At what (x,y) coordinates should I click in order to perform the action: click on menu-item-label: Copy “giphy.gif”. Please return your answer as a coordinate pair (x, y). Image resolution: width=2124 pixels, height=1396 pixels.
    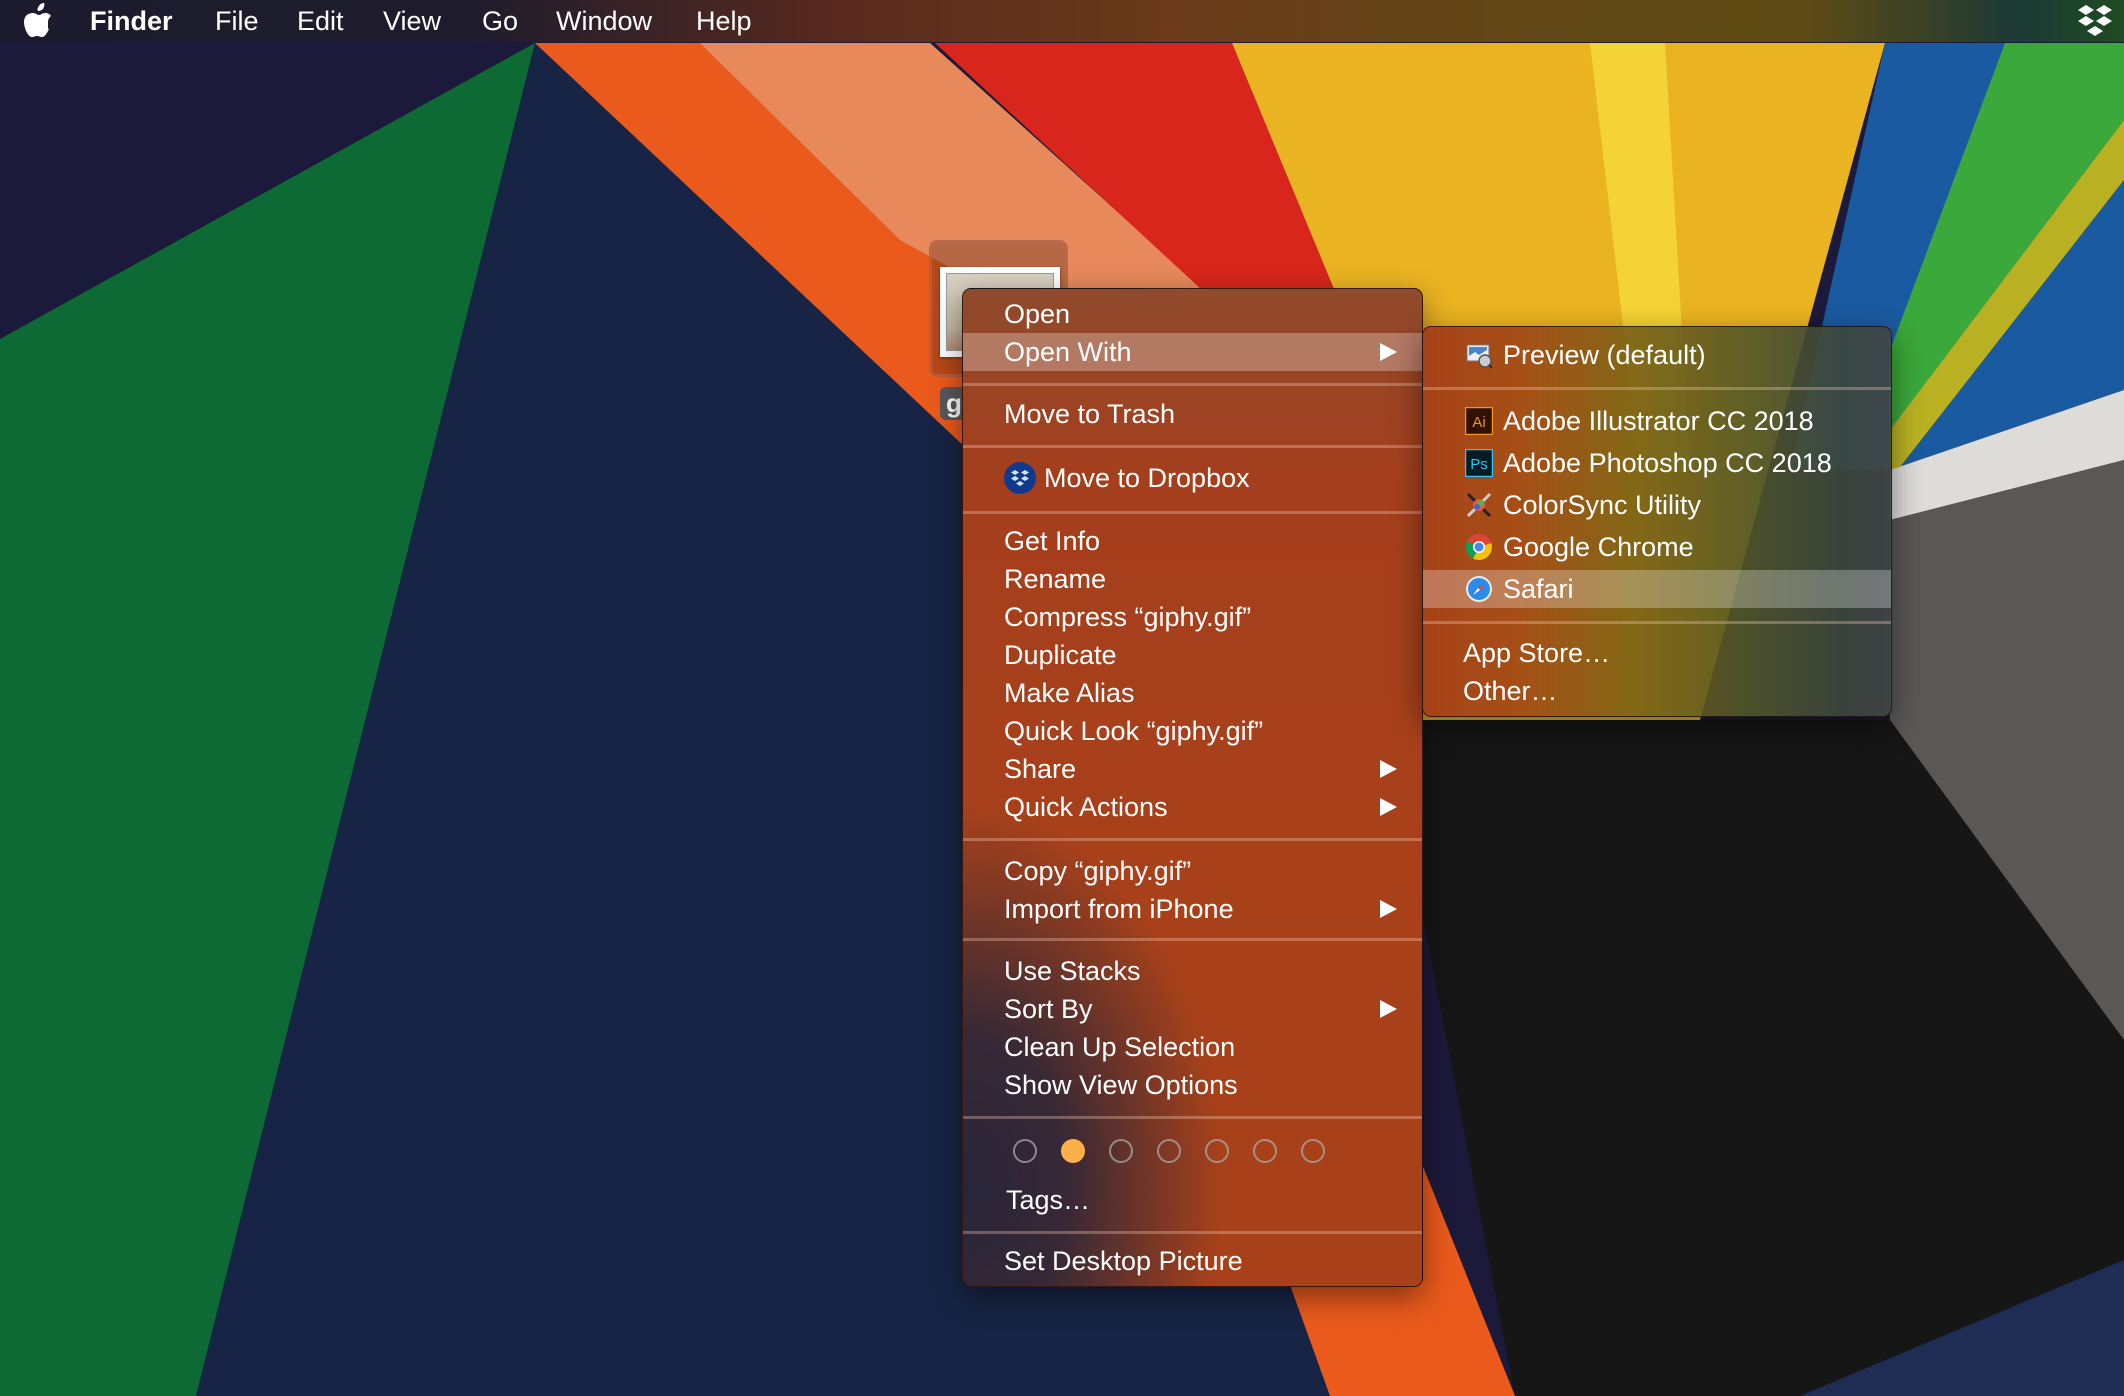
    Looking at the image, I should click on (1098, 871).